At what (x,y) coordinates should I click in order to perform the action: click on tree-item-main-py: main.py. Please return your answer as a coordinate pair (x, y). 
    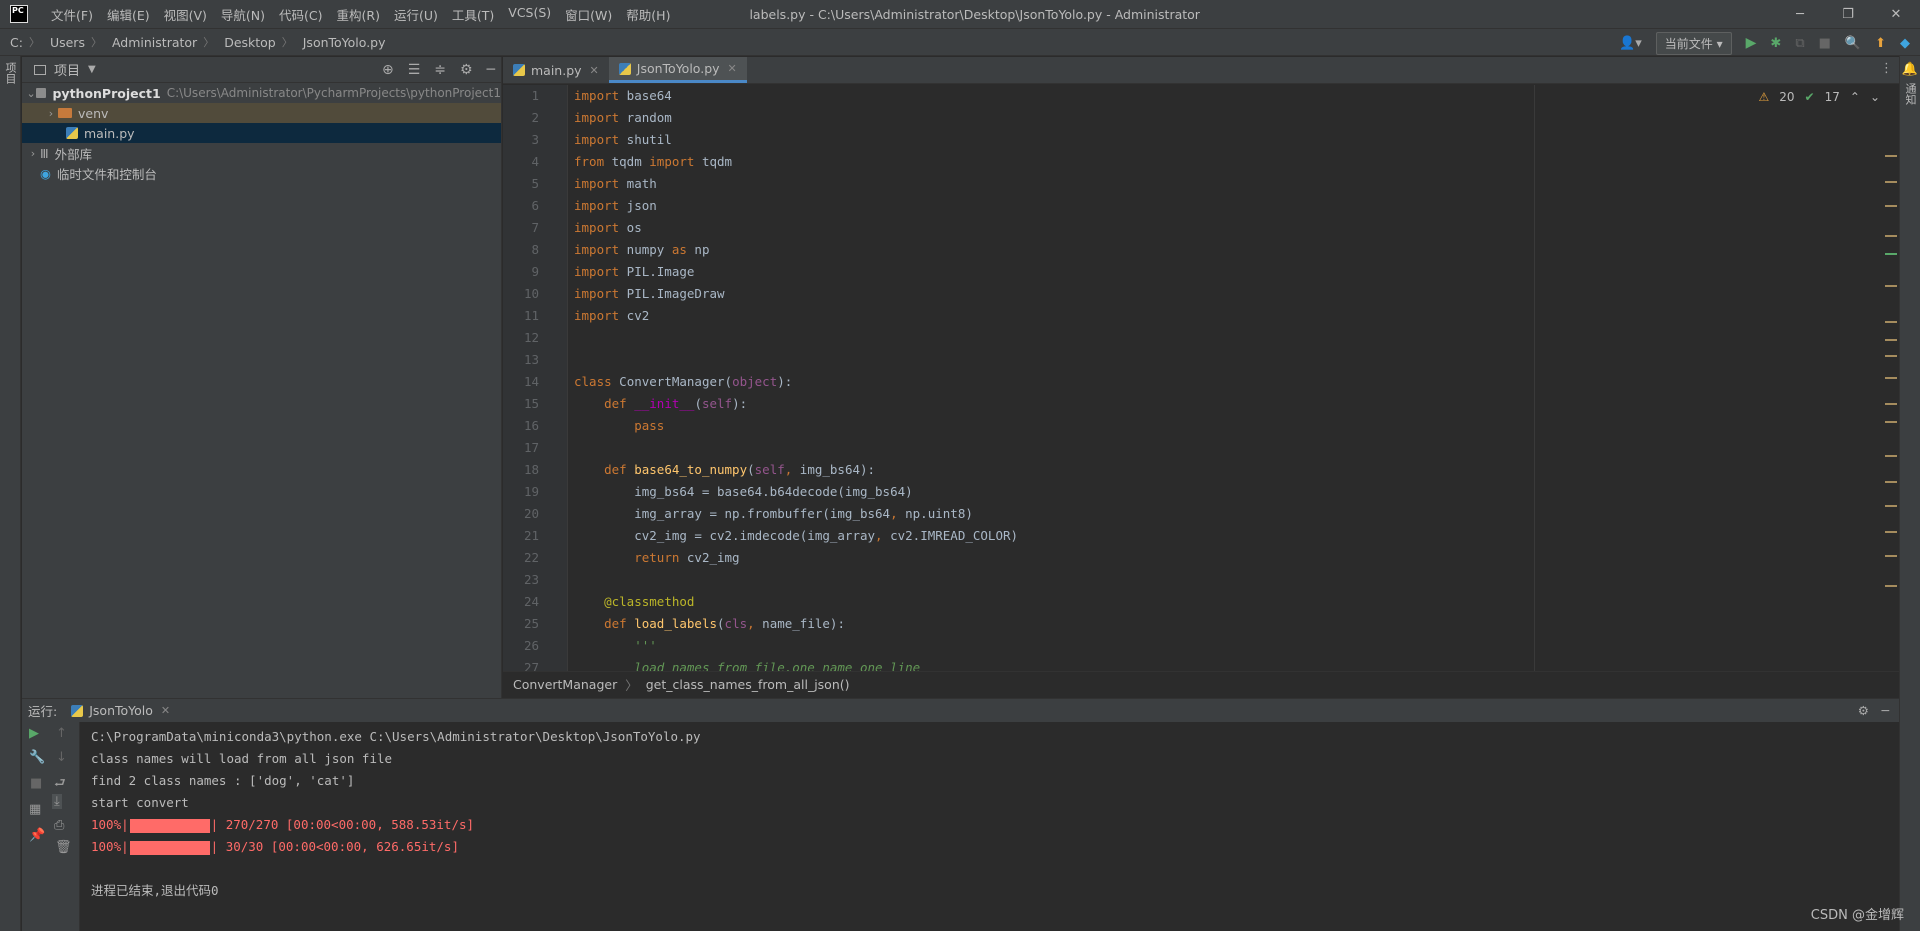
    Looking at the image, I should click on (261, 133).